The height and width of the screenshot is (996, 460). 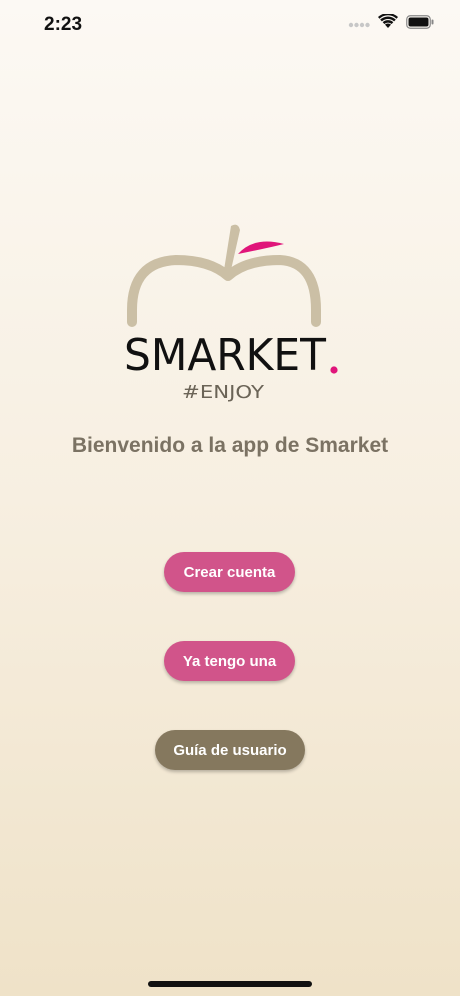 What do you see at coordinates (230, 26) in the screenshot?
I see `status-bar: 2:23` at bounding box center [230, 26].